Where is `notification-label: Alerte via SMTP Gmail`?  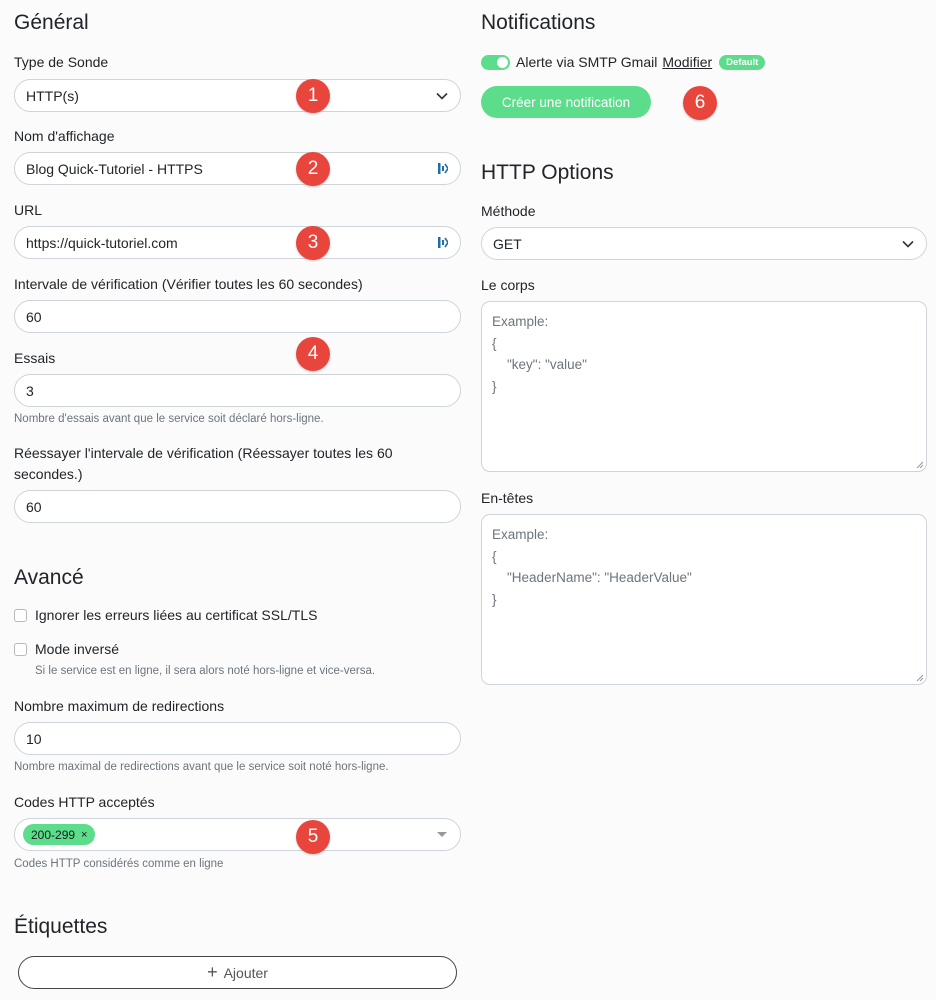
notification-label: Alerte via SMTP Gmail is located at coordinates (587, 62).